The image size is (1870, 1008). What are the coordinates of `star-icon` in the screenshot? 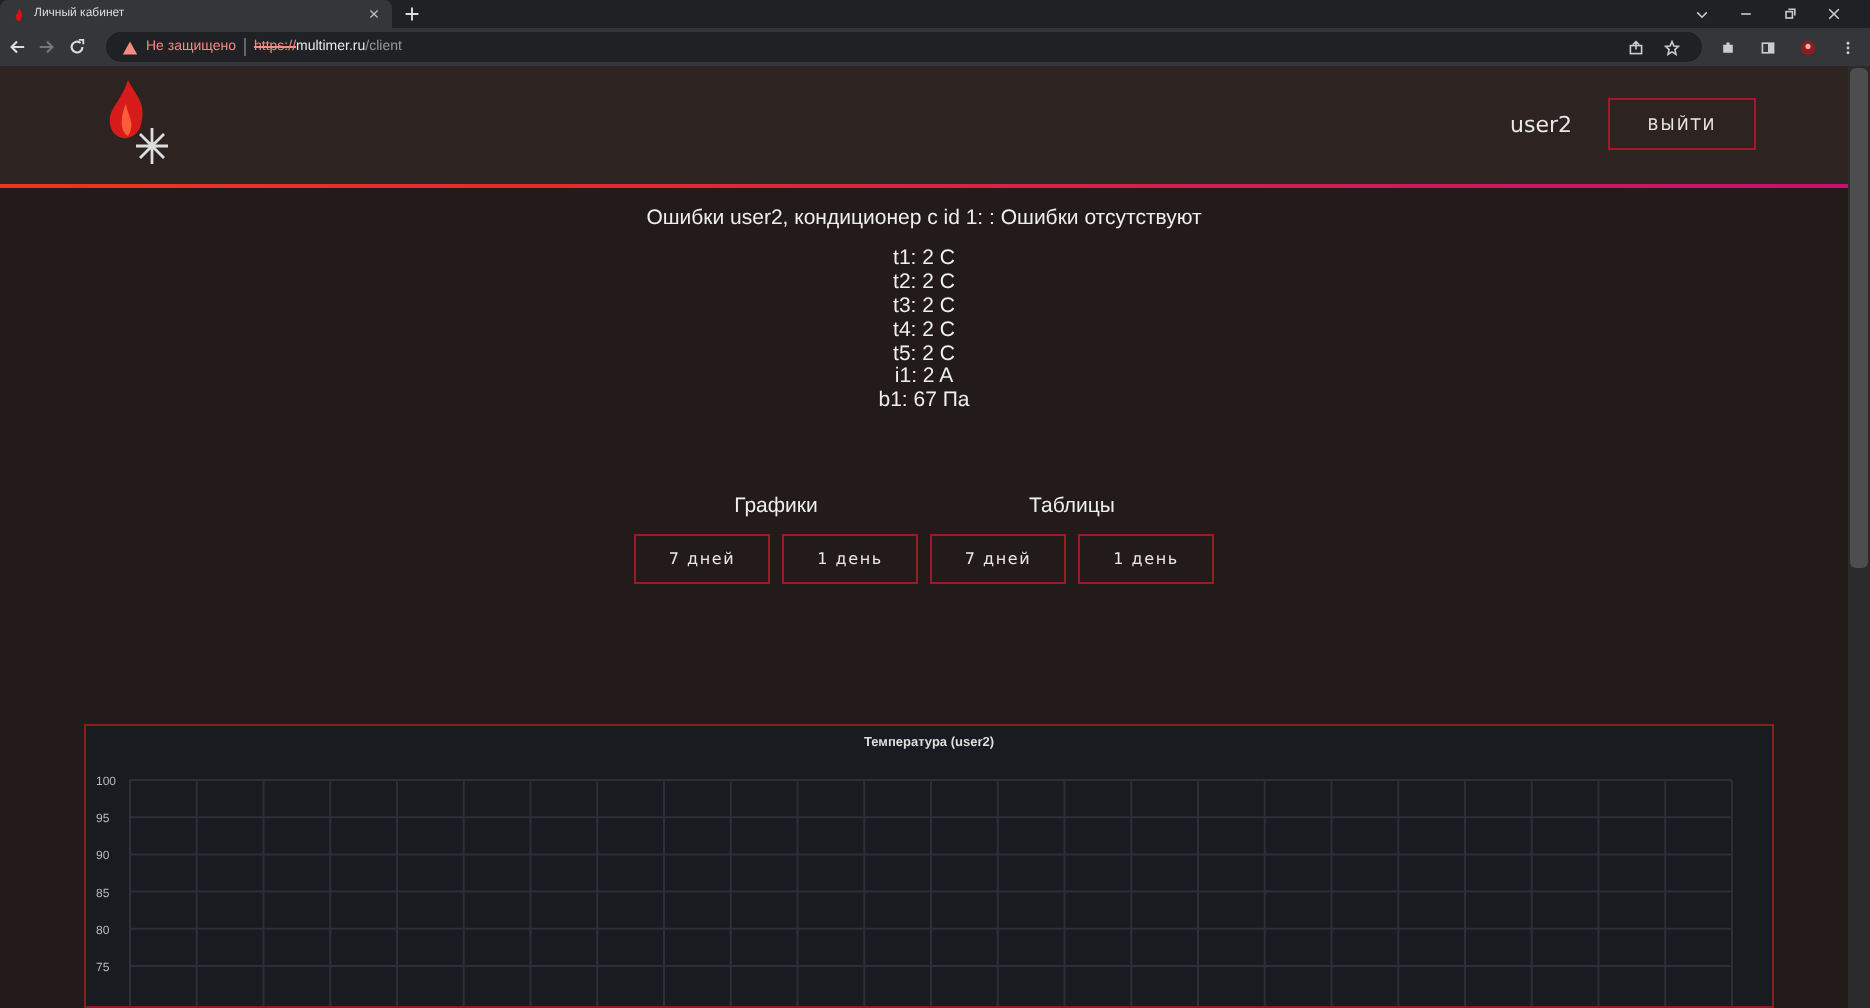 It's located at (1672, 47).